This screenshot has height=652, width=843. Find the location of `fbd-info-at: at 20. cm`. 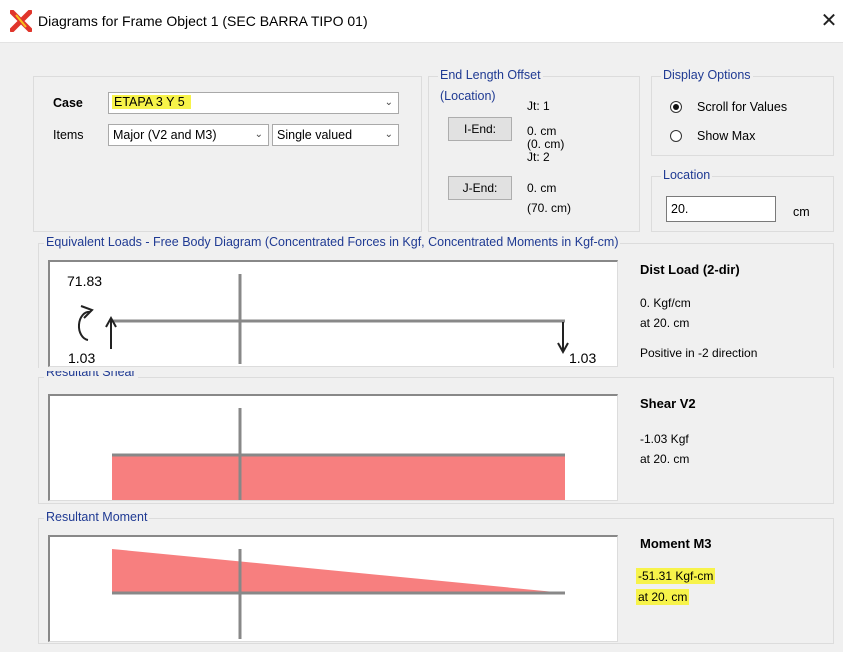

fbd-info-at: at 20. cm is located at coordinates (665, 323).